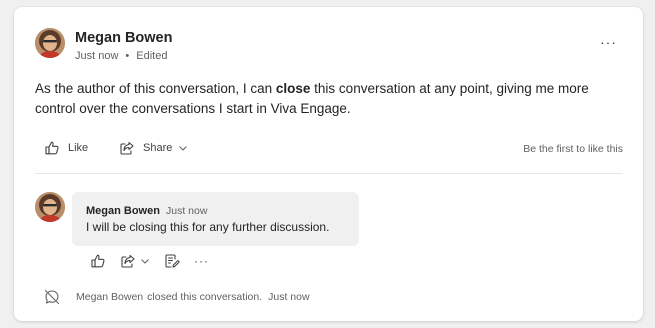 The image size is (655, 328). I want to click on share-button: Share, so click(153, 148).